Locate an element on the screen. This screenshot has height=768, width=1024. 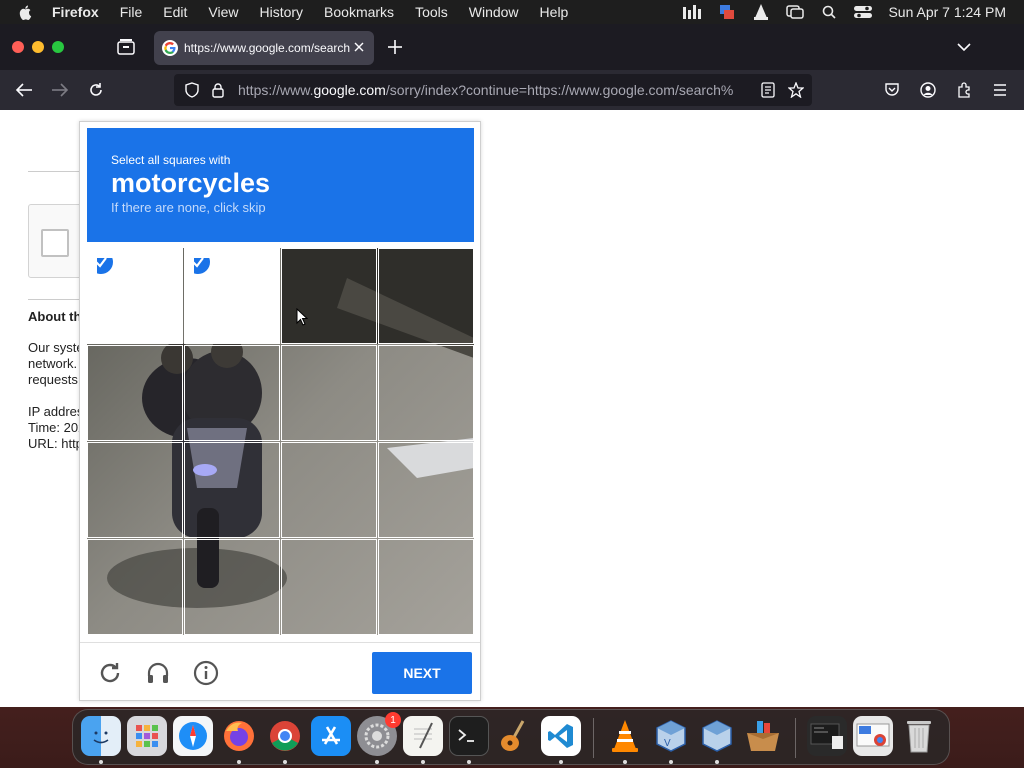
notification-badge: 1 is located at coordinates (393, 720).